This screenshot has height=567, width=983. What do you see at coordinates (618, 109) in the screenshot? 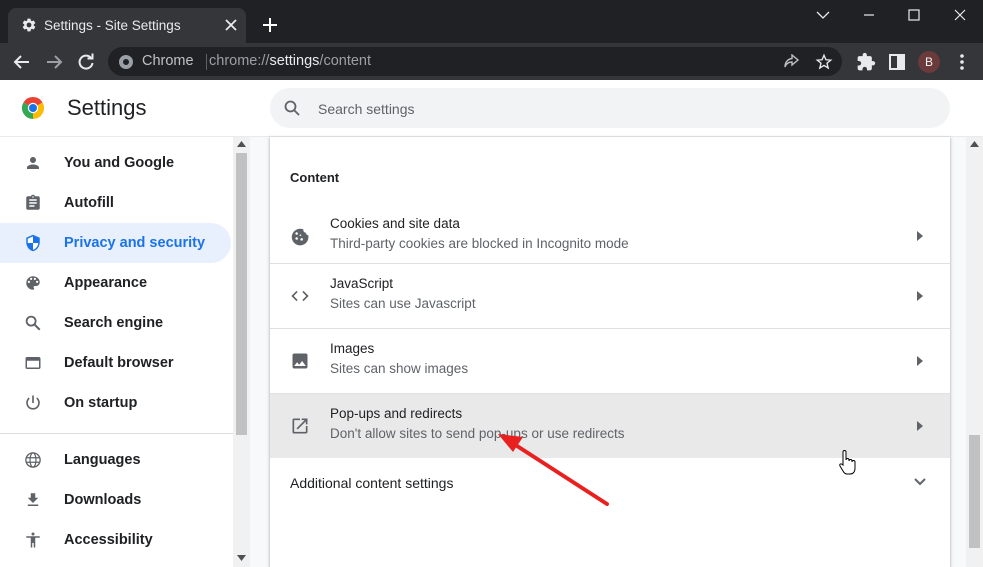
I see `search-input` at bounding box center [618, 109].